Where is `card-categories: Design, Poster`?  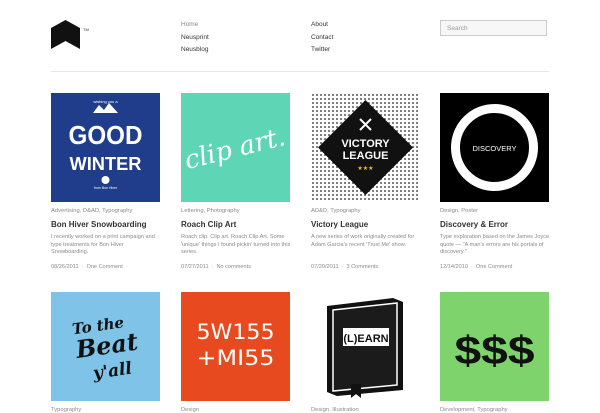 card-categories: Design, Poster is located at coordinates (495, 211).